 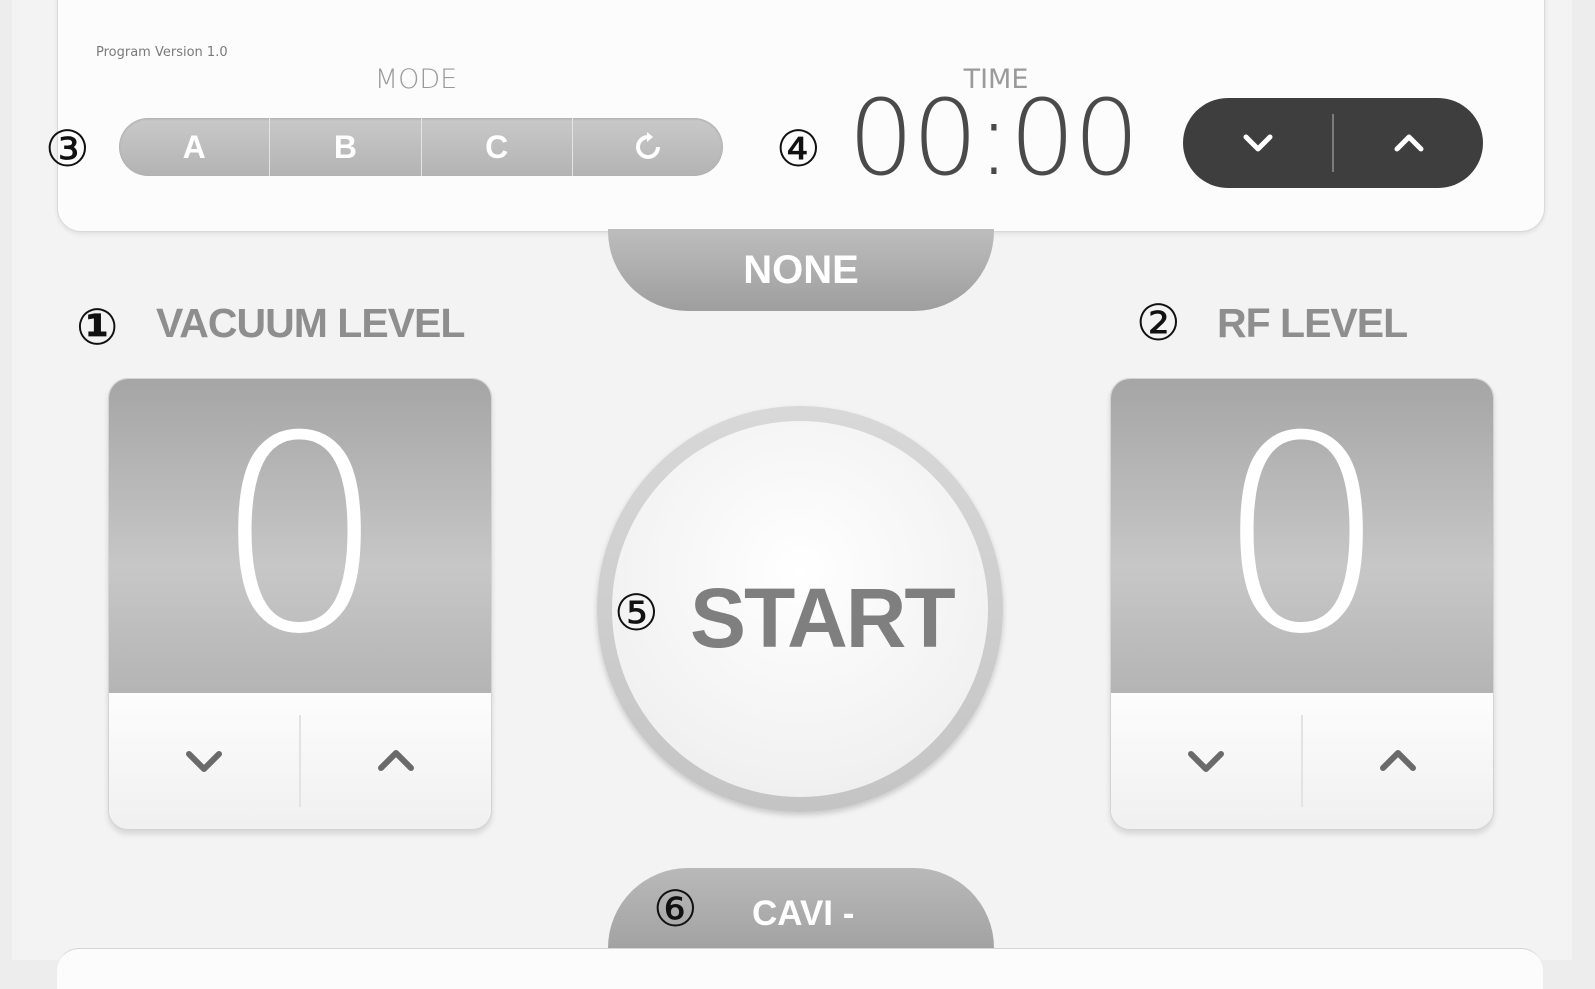 I want to click on marker-cavi: ⑥, so click(x=675, y=909).